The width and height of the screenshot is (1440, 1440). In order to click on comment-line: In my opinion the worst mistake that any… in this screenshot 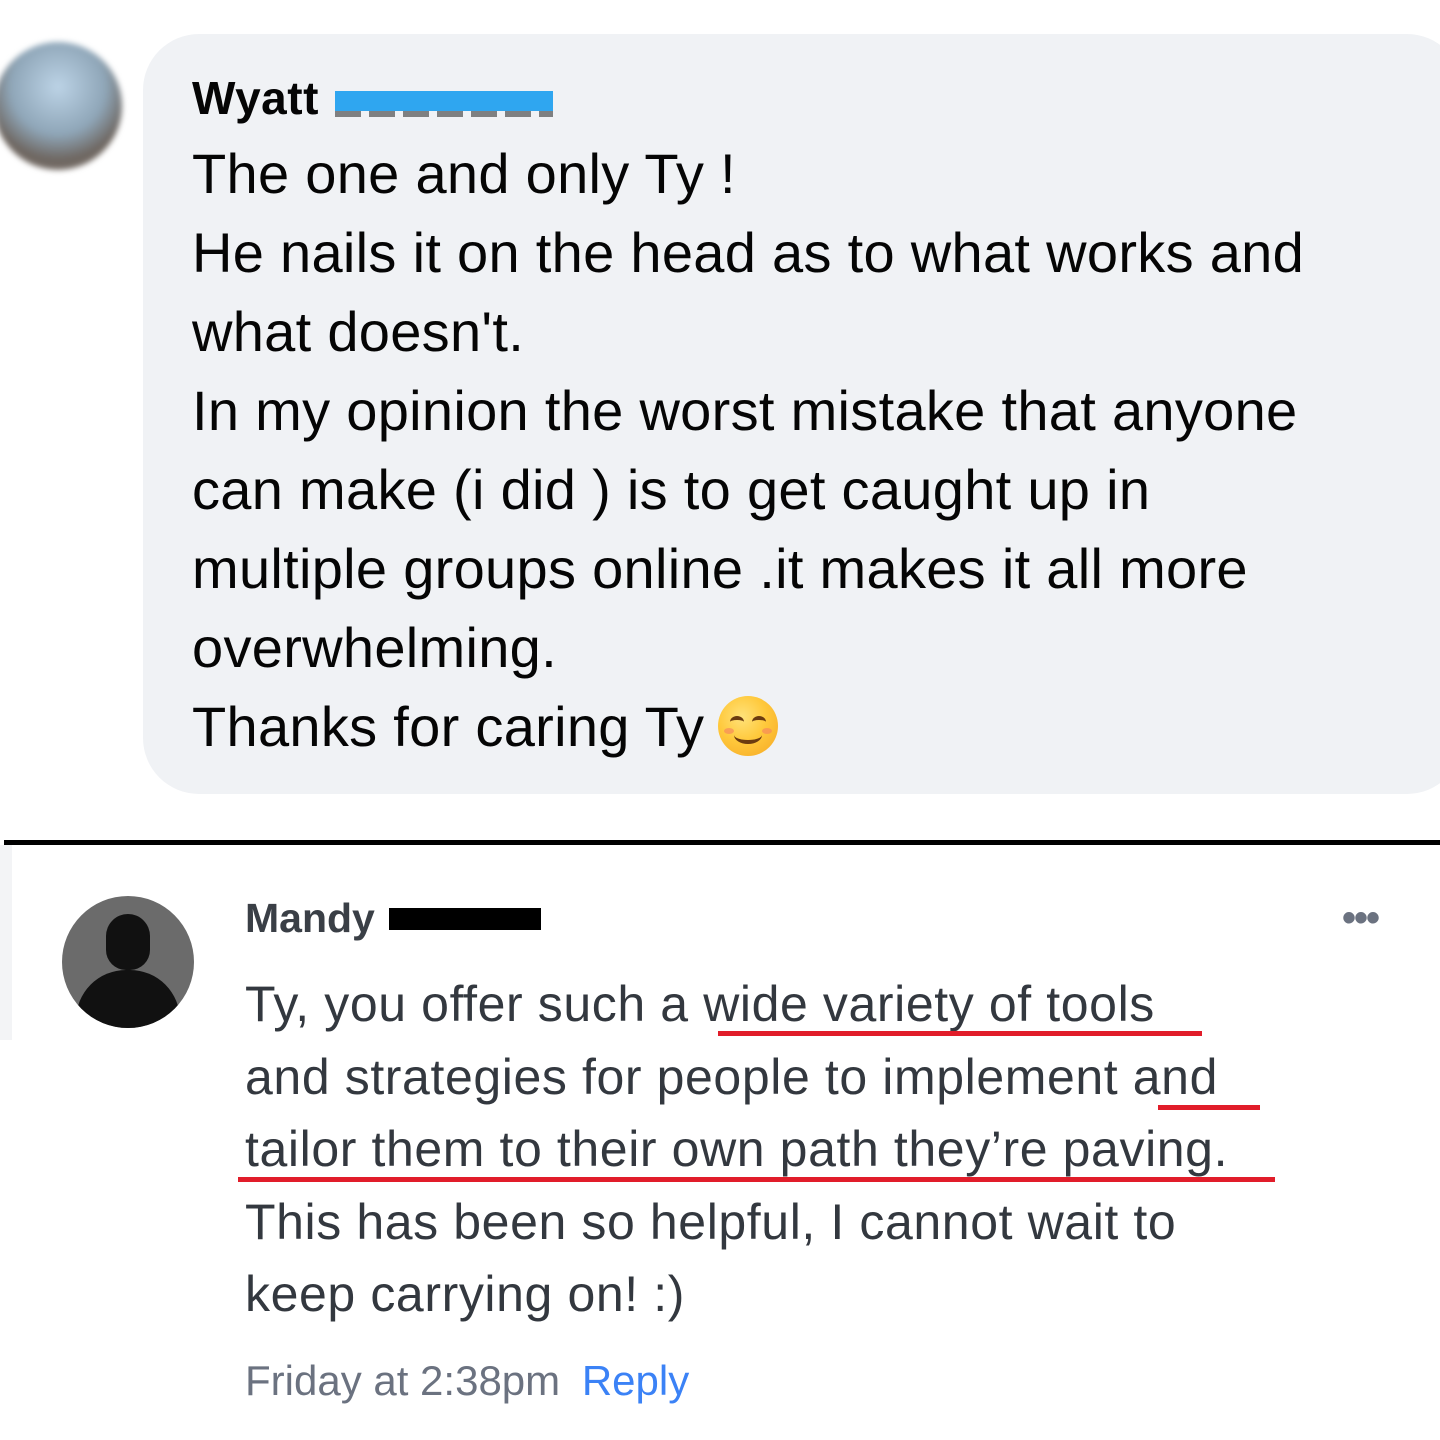, I will do `click(745, 410)`.